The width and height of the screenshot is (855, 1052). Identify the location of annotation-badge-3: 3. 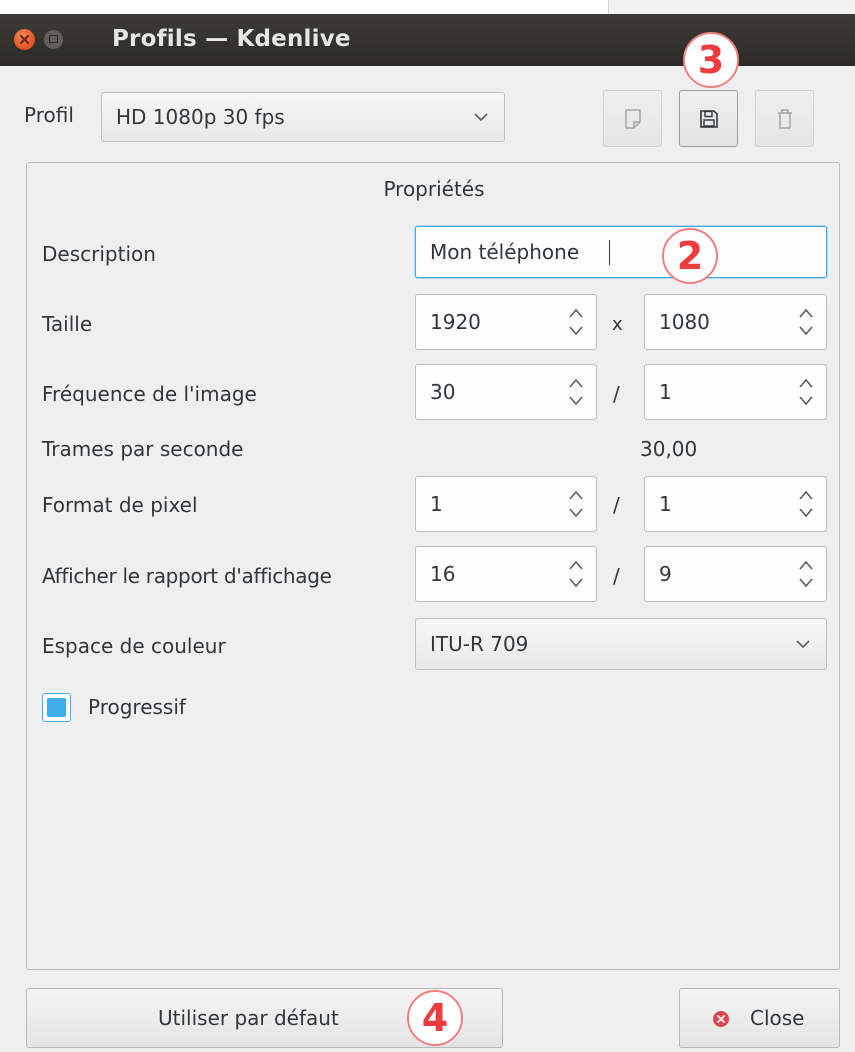
(711, 60).